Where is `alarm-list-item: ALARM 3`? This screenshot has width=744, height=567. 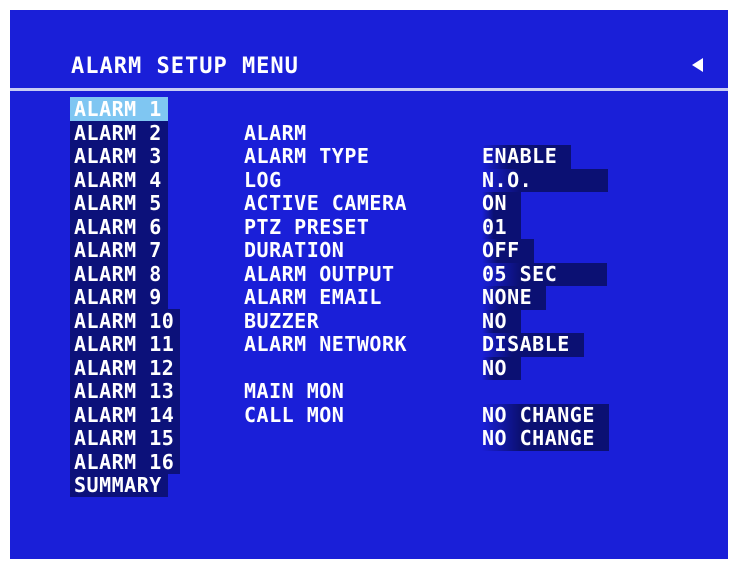
alarm-list-item: ALARM 3 is located at coordinates (125, 156).